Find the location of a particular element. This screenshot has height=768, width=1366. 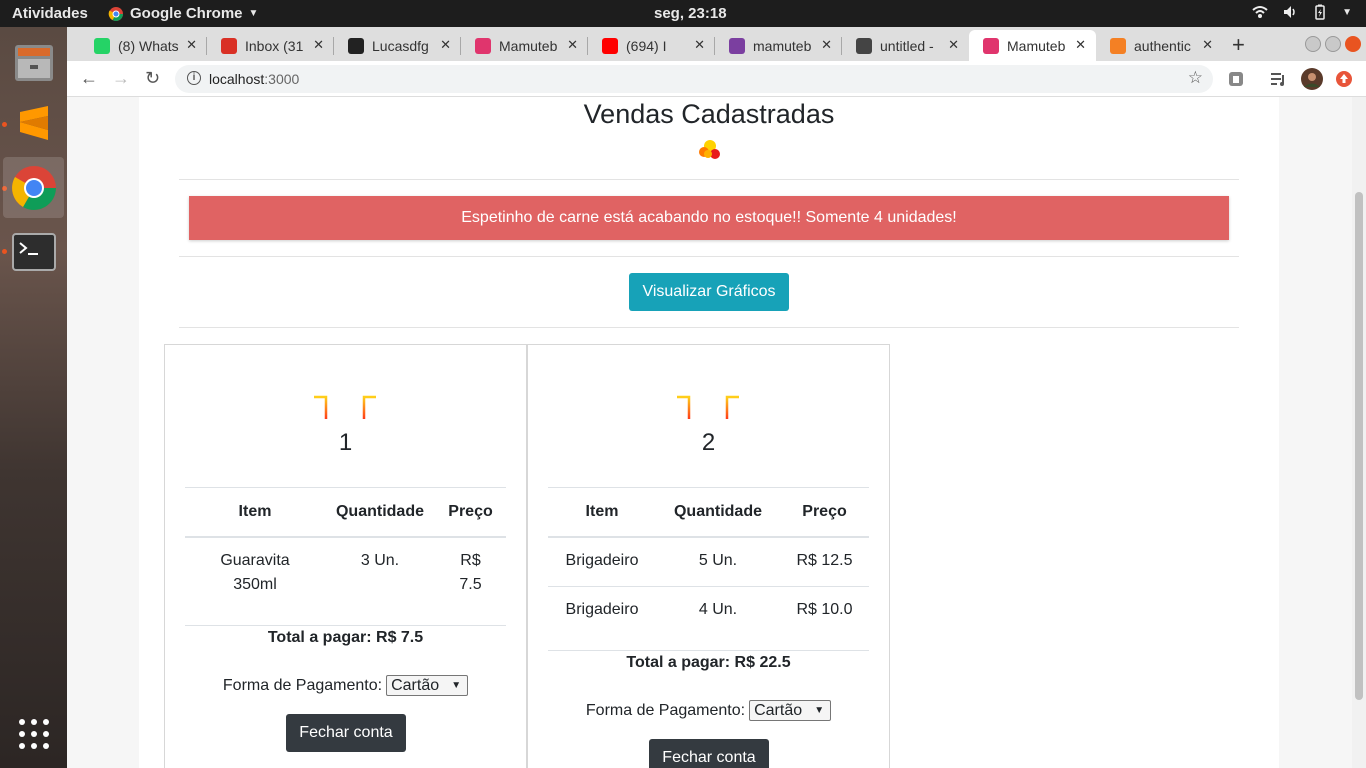

url-host: localhost is located at coordinates (237, 79).